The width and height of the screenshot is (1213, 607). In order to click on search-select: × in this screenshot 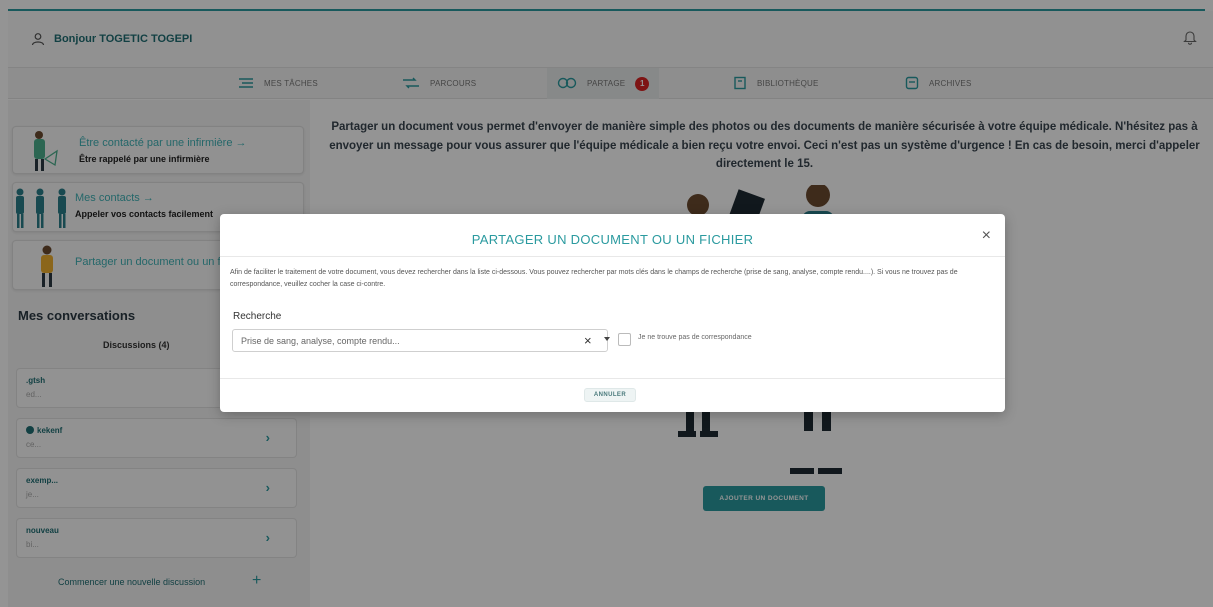, I will do `click(421, 340)`.